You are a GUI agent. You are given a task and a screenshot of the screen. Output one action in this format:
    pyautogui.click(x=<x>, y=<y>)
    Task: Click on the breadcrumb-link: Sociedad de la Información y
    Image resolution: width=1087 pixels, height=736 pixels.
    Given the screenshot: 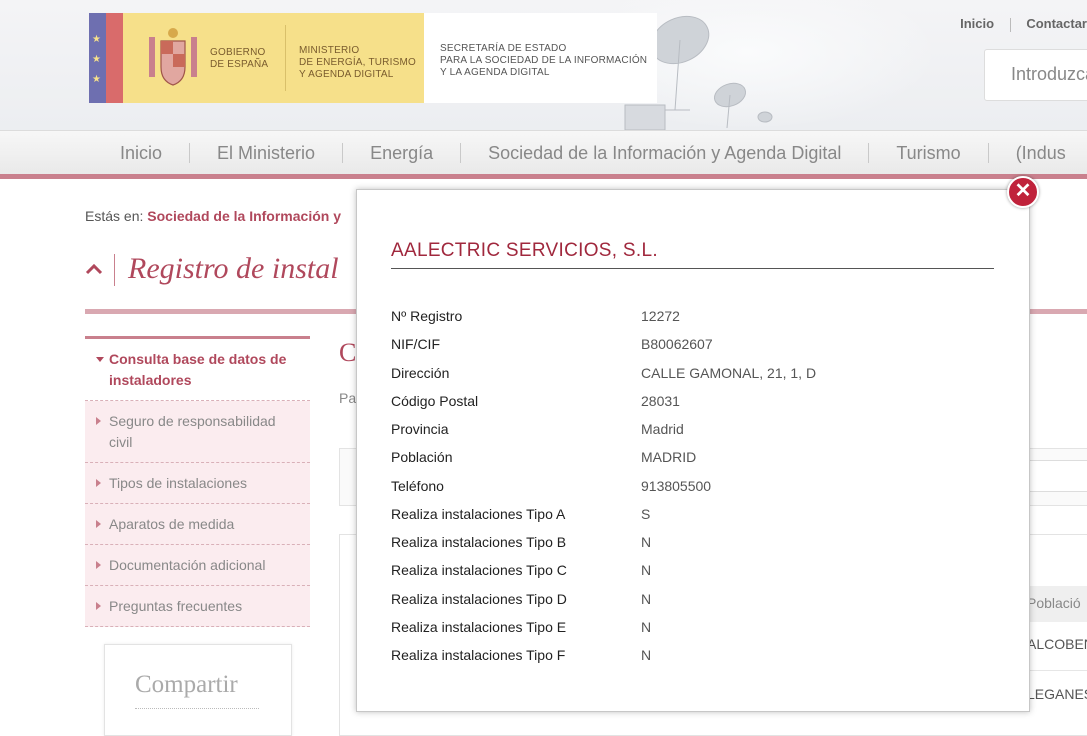 What is the action you would take?
    pyautogui.click(x=244, y=216)
    